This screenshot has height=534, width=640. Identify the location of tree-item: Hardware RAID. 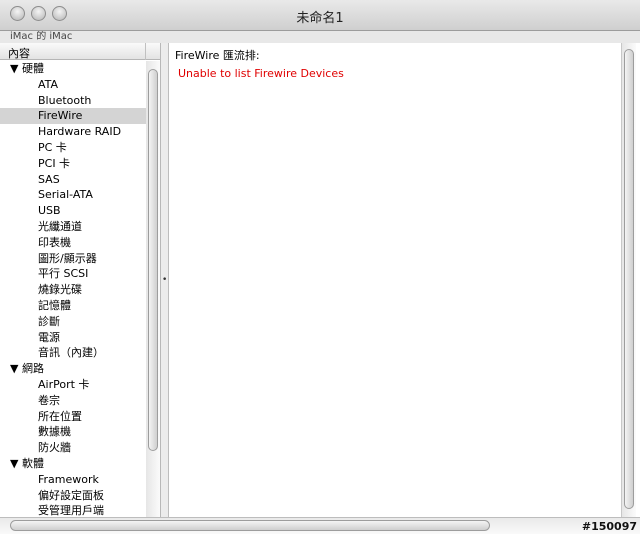
(73, 132).